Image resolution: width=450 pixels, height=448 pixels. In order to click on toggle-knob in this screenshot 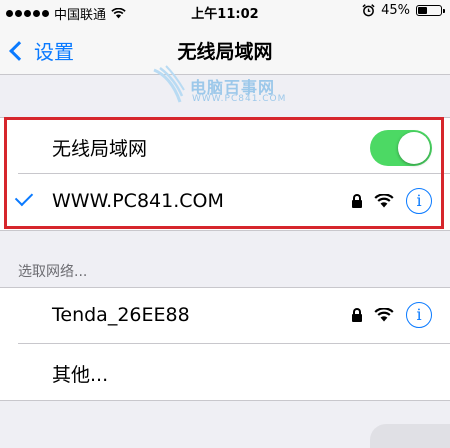, I will do `click(414, 148)`.